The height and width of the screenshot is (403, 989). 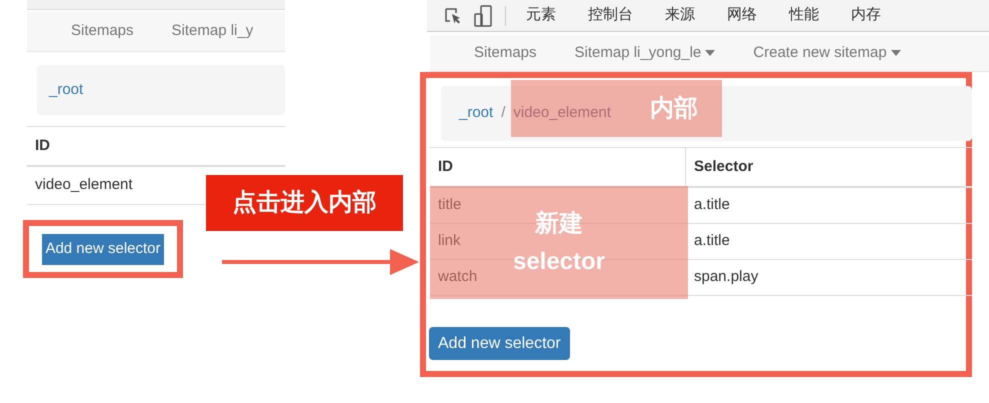 I want to click on devtools-tab: 内存, so click(x=866, y=15).